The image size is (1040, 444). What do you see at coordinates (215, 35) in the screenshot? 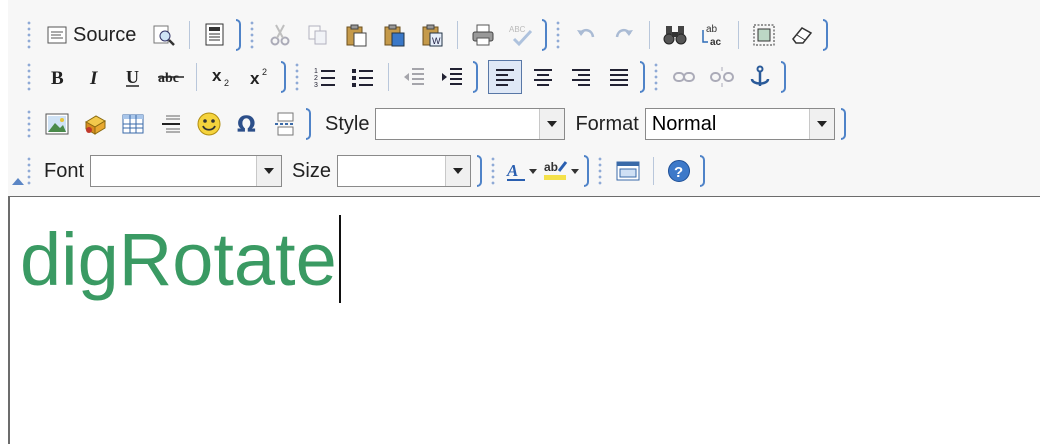
I see `templates-button` at bounding box center [215, 35].